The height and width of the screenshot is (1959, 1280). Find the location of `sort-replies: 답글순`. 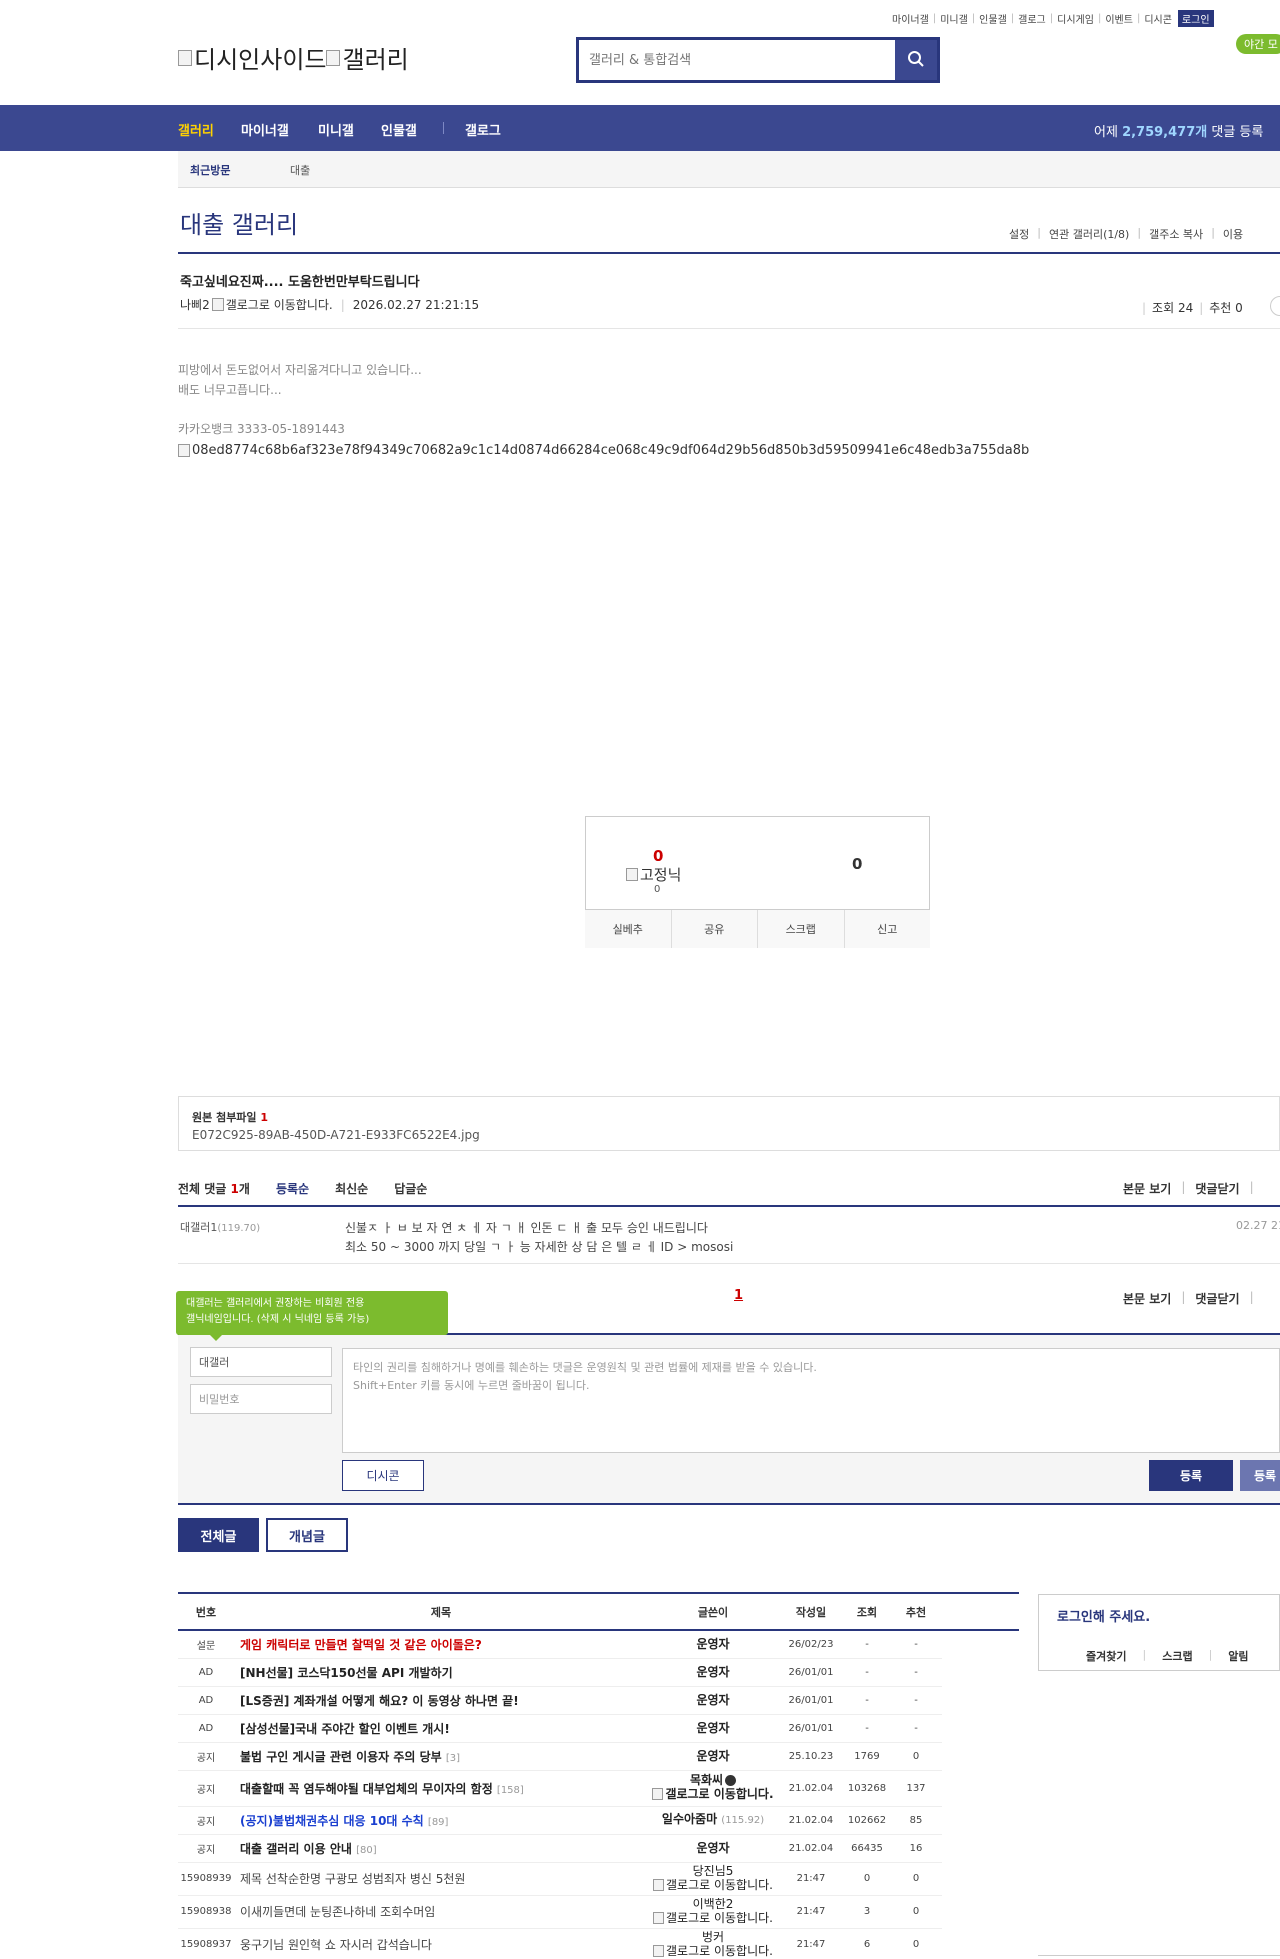

sort-replies: 답글순 is located at coordinates (410, 1188).